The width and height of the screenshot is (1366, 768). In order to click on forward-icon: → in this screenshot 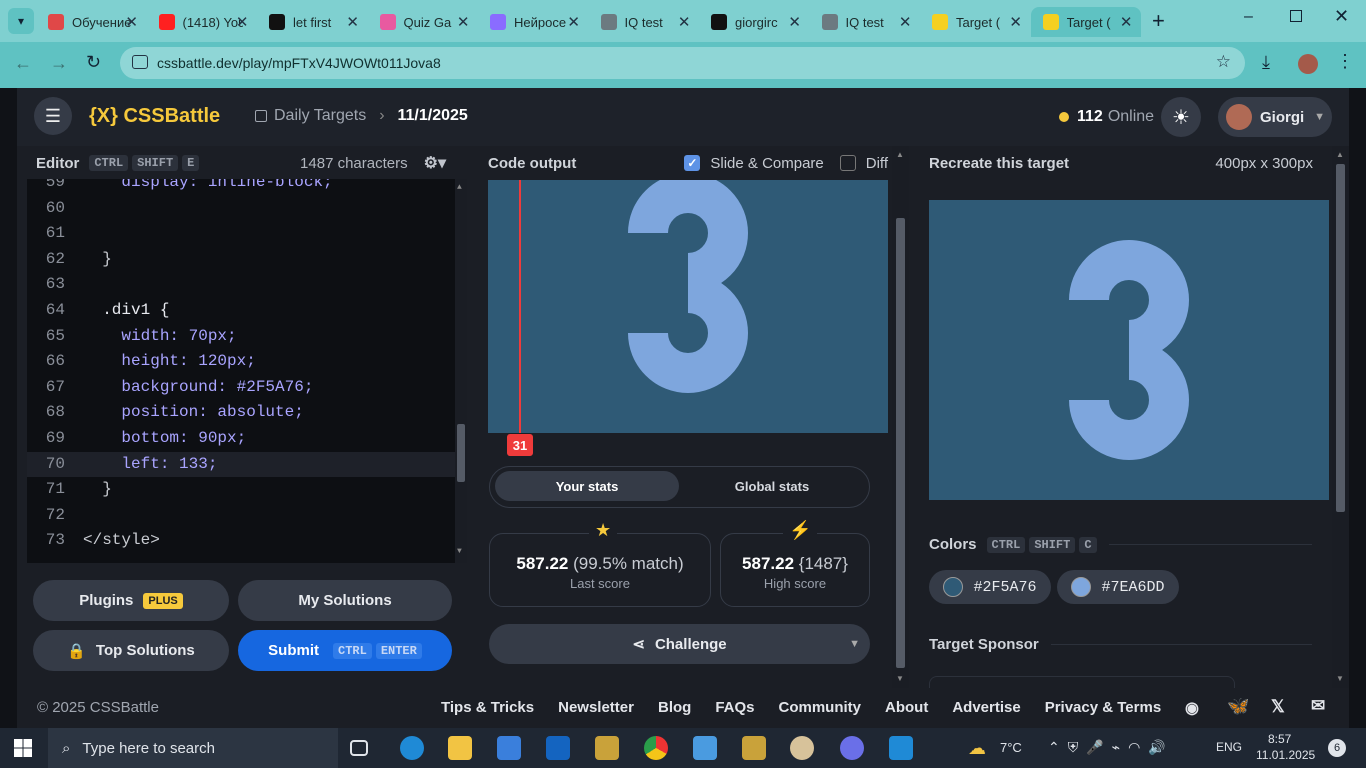, I will do `click(59, 63)`.